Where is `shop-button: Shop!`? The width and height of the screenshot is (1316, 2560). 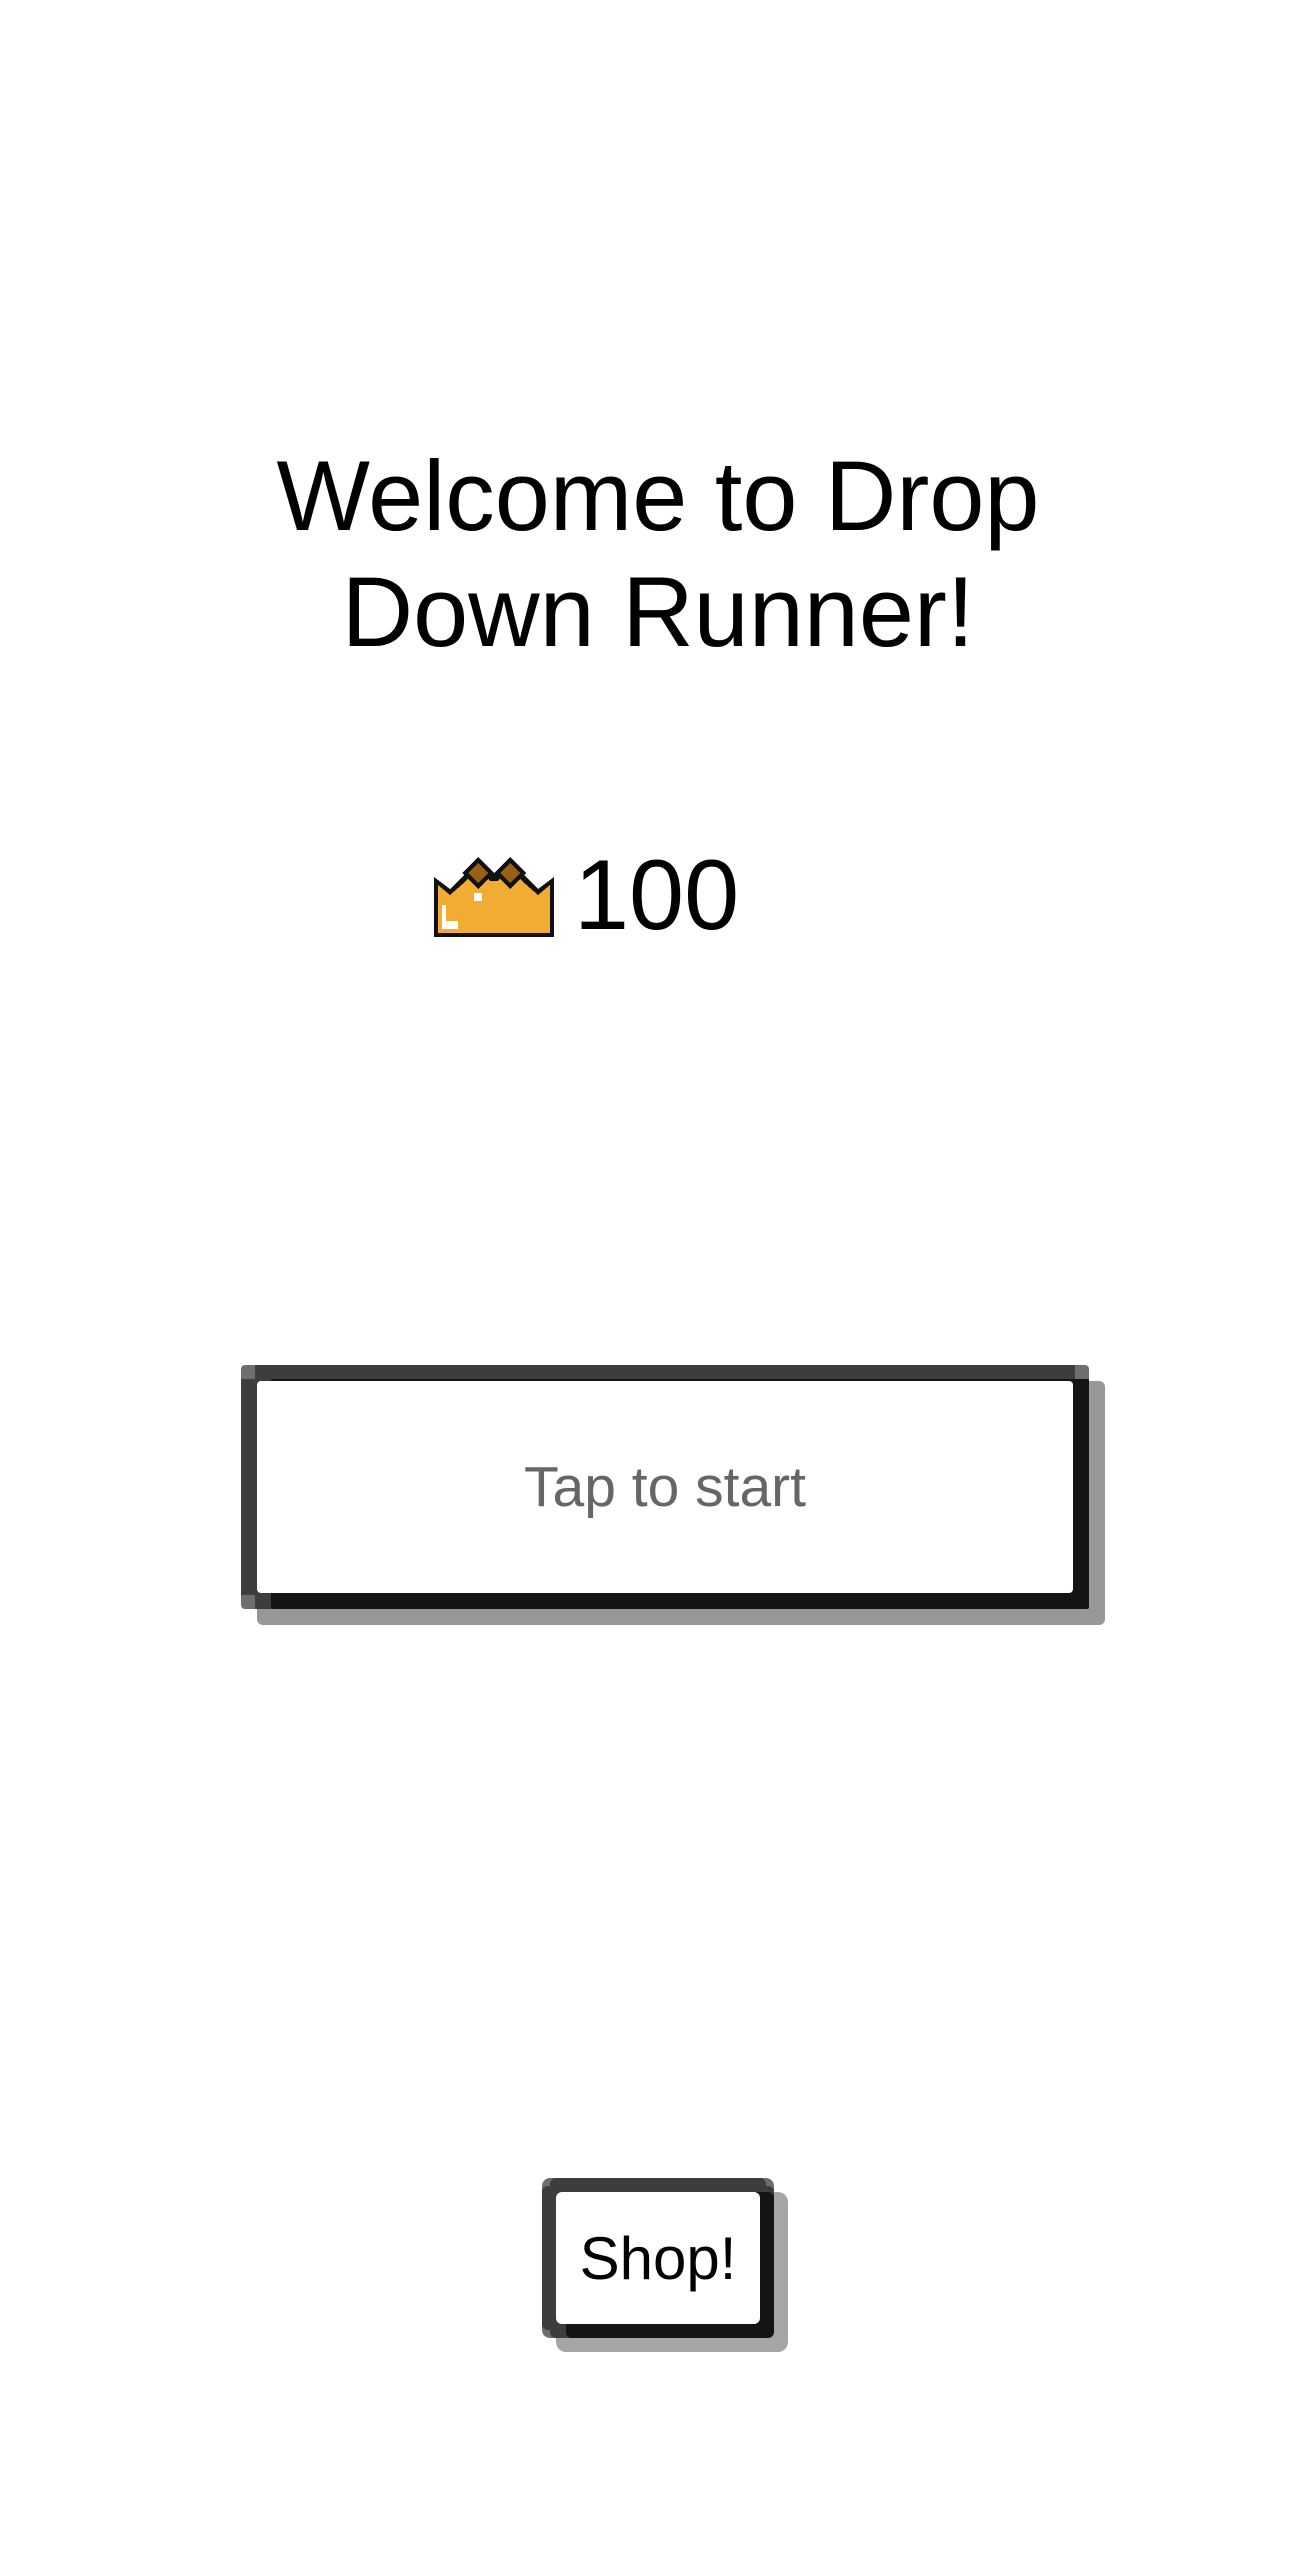
shop-button: Shop! is located at coordinates (665, 2265).